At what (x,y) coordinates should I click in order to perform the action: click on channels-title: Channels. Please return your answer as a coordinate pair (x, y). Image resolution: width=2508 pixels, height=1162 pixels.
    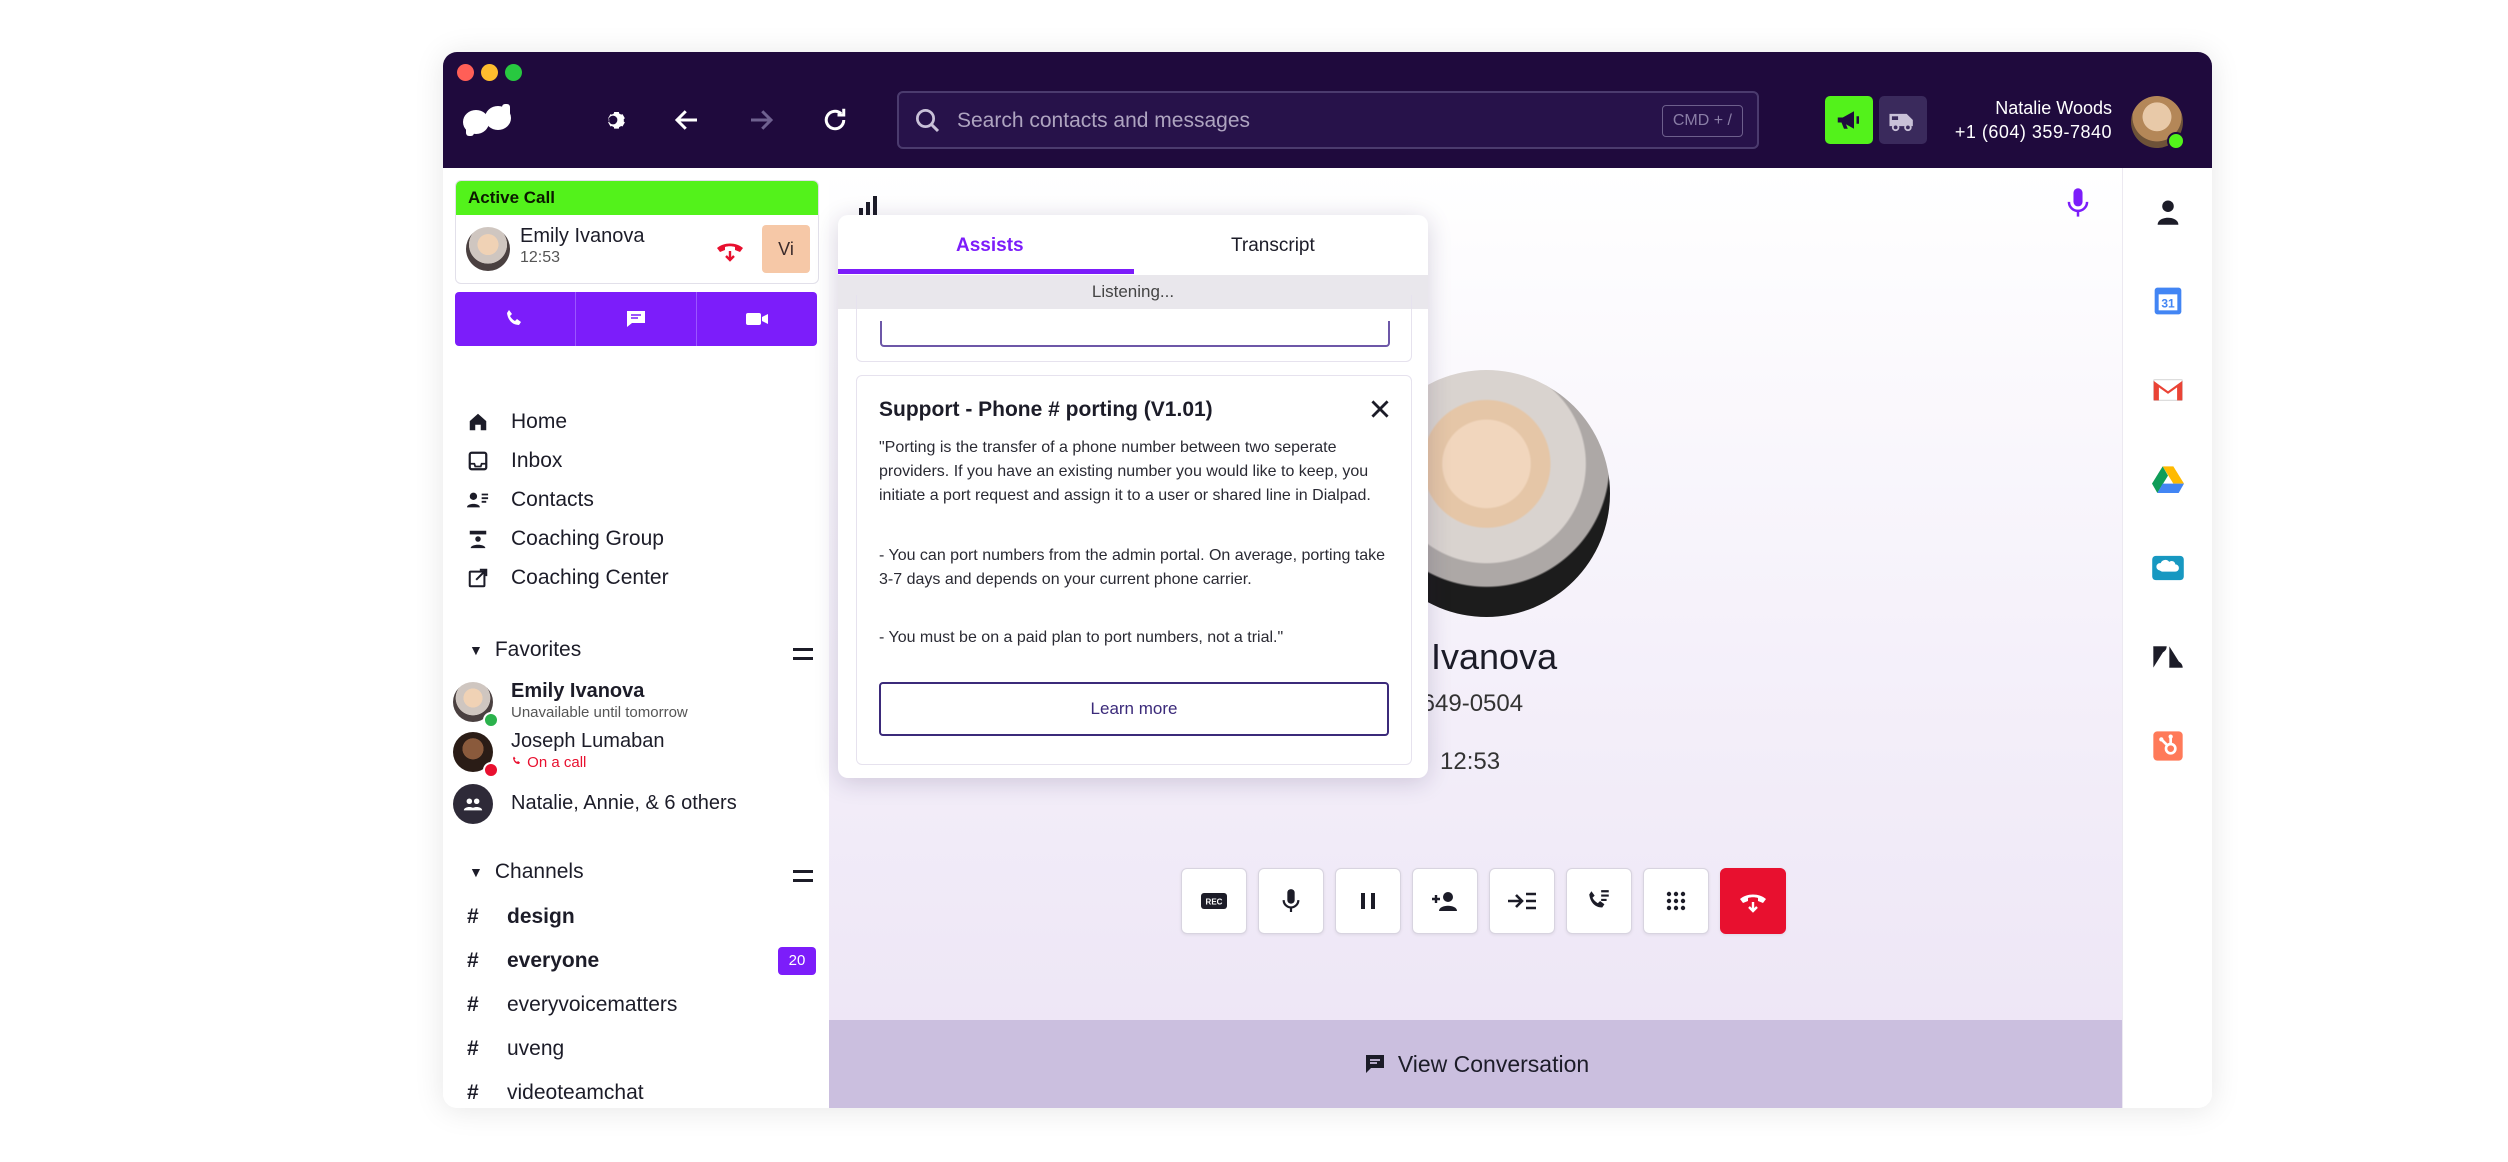
    Looking at the image, I should click on (539, 871).